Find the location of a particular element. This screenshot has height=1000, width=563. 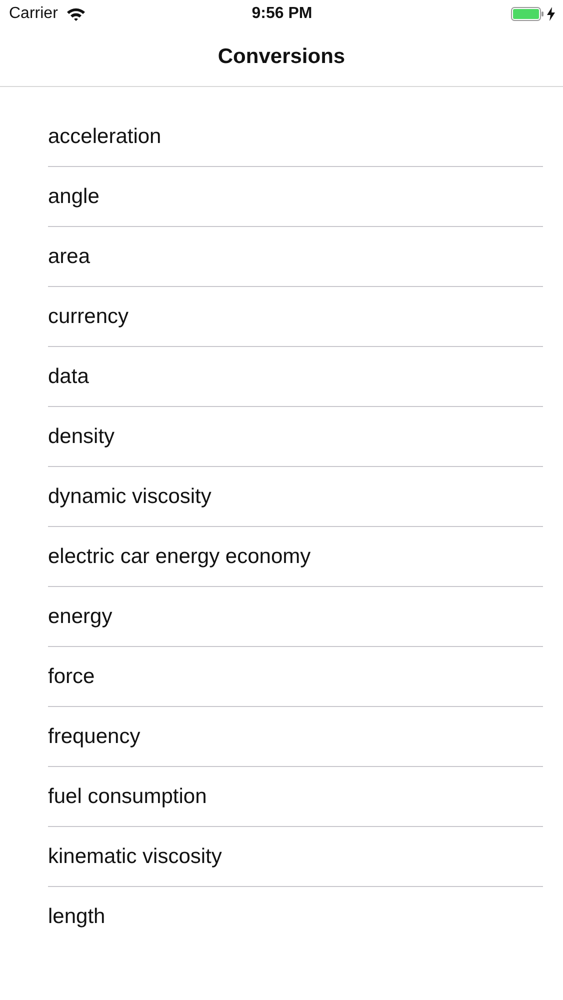

list-item: kinematic viscosity is located at coordinates (295, 857).